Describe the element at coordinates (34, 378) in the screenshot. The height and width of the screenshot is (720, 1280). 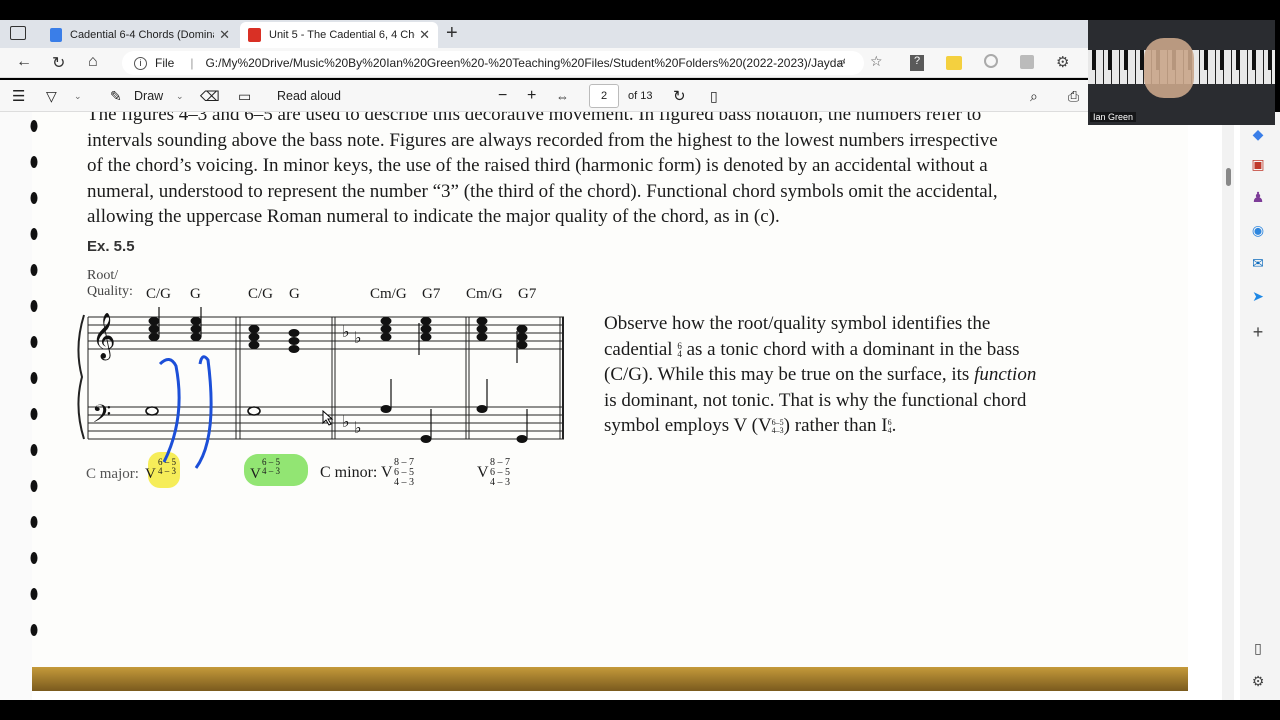
I see `binding-holes` at that location.